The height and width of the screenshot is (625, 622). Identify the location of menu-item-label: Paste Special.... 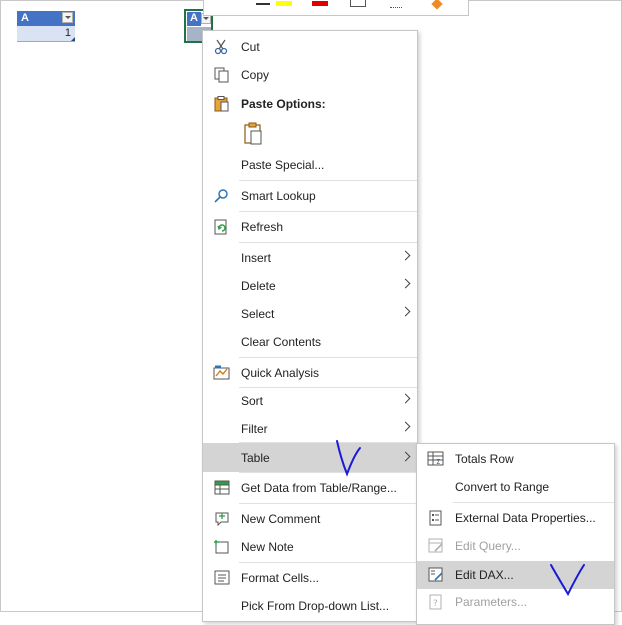
(283, 165).